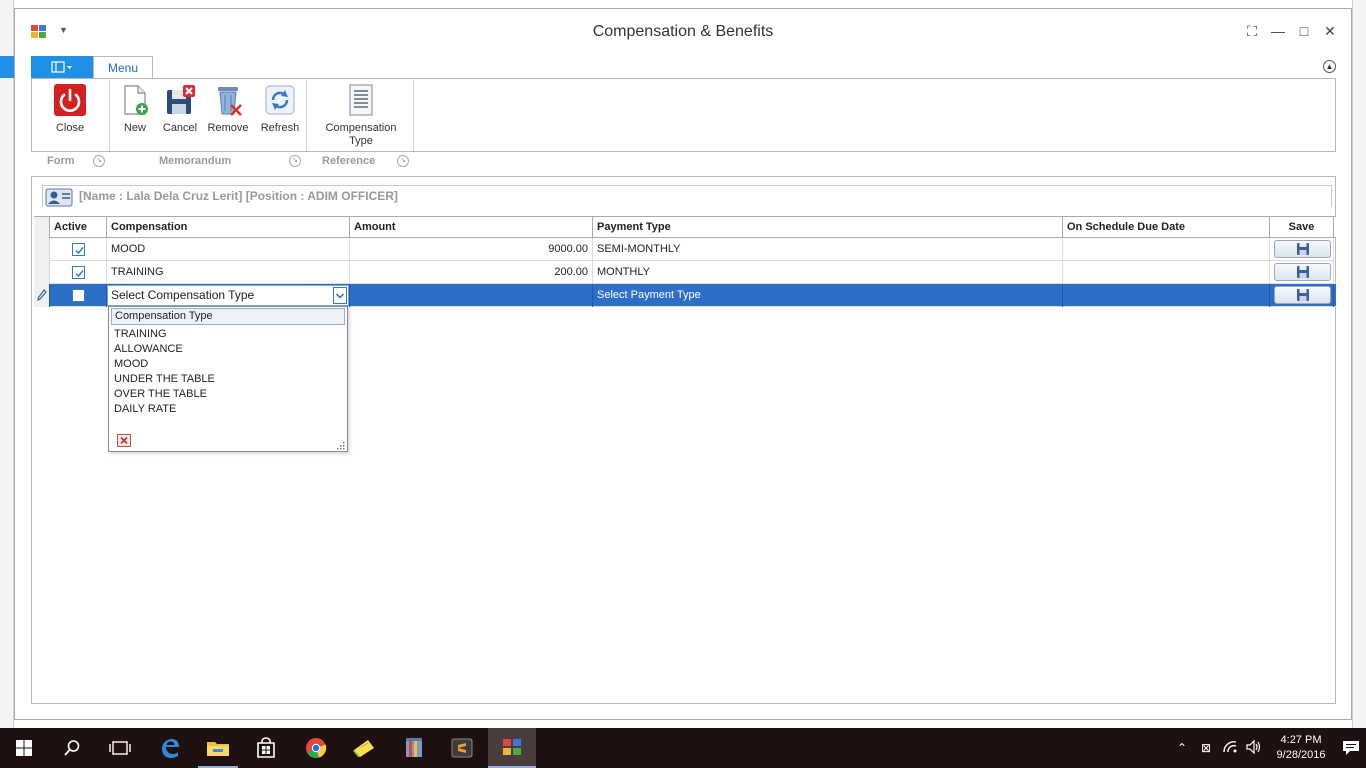 The width and height of the screenshot is (1366, 768). Describe the element at coordinates (1330, 31) in the screenshot. I see `close-window-button: ✕` at that location.